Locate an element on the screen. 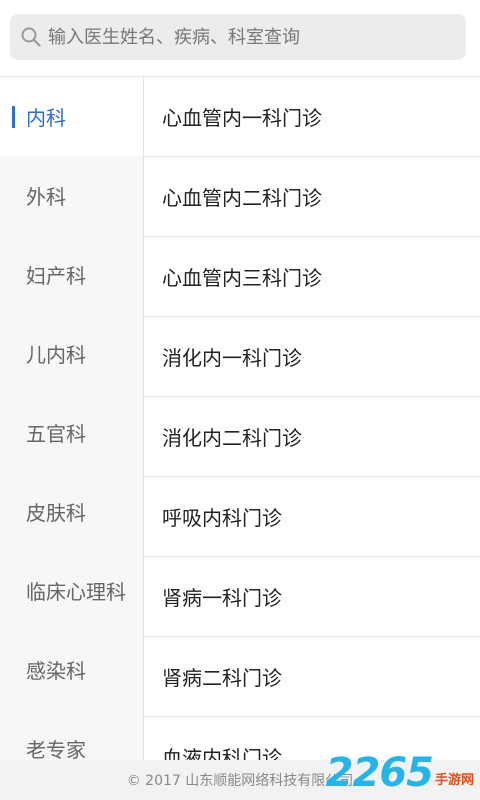 Image resolution: width=480 pixels, height=800 pixels. watermark-number: 2265 is located at coordinates (379, 773).